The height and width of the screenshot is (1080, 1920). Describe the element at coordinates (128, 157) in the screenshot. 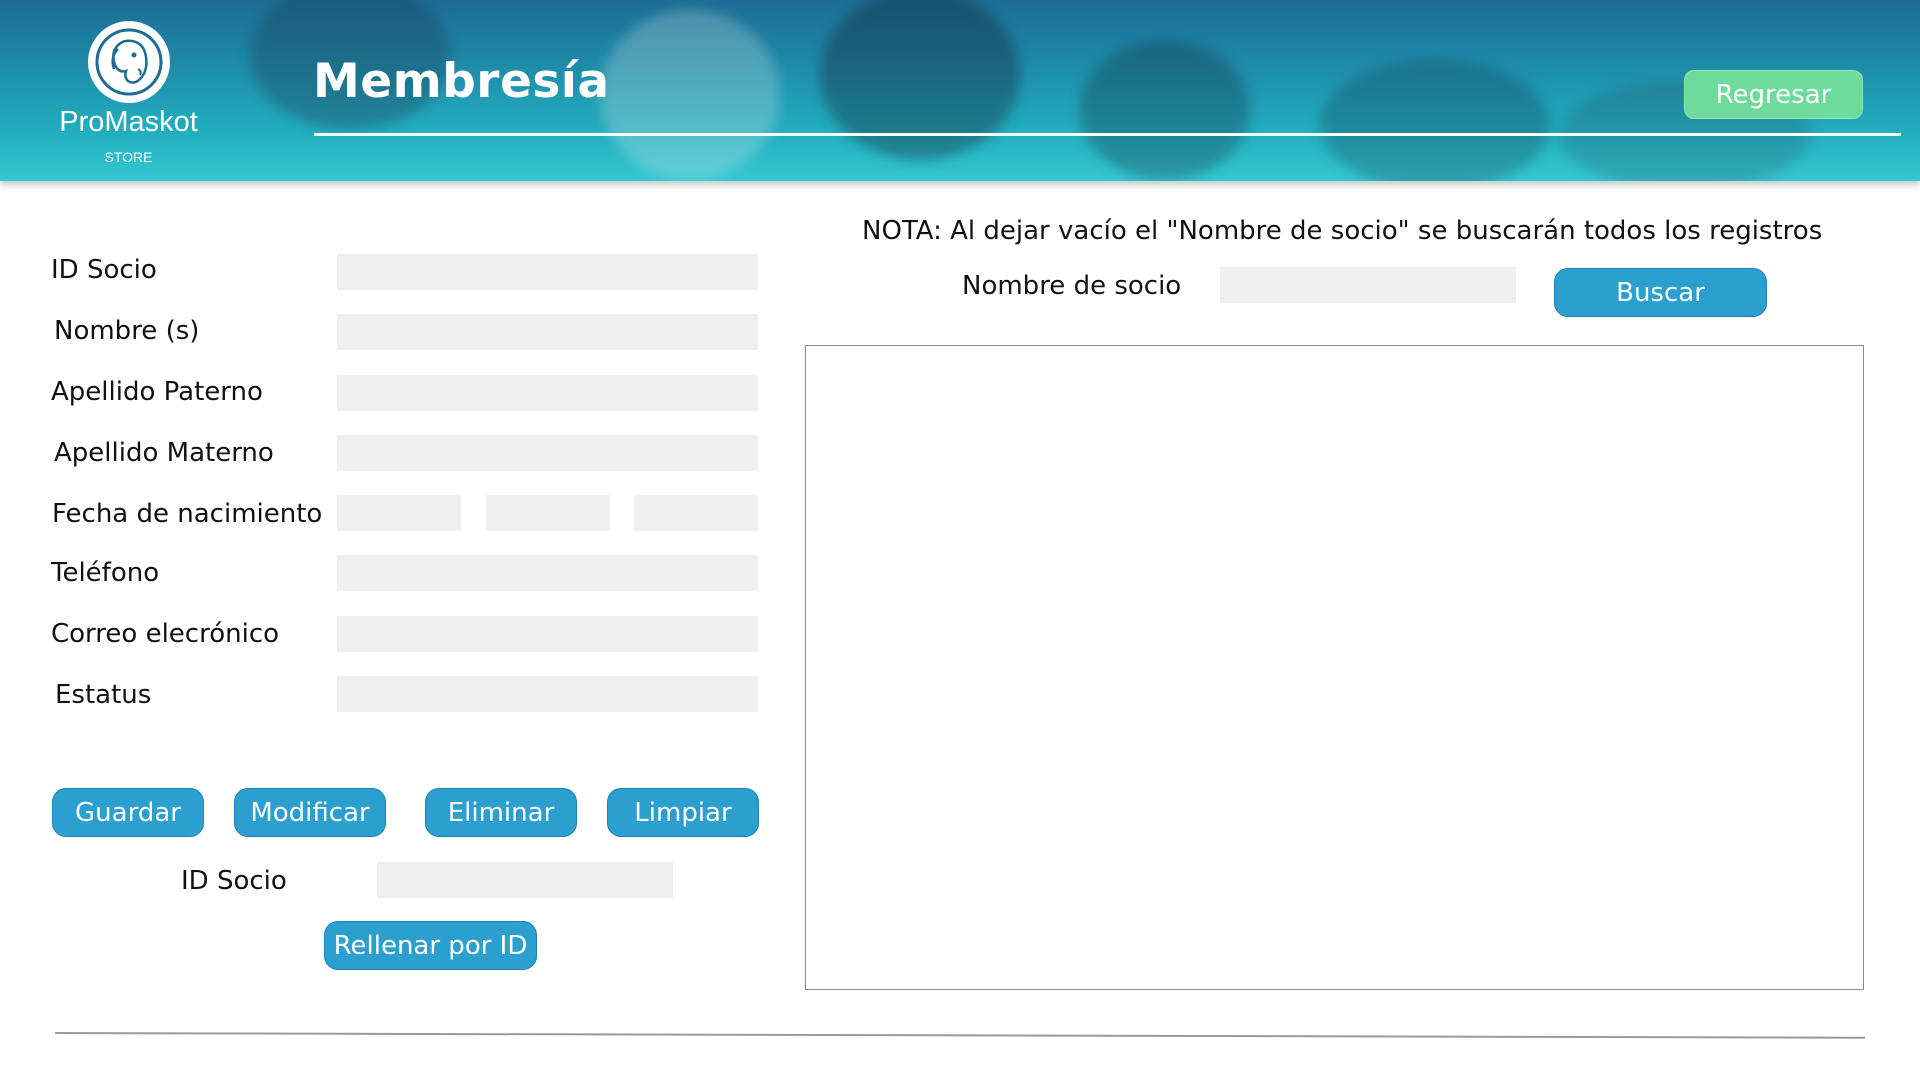

I see `logo-subtitle: STORE` at that location.